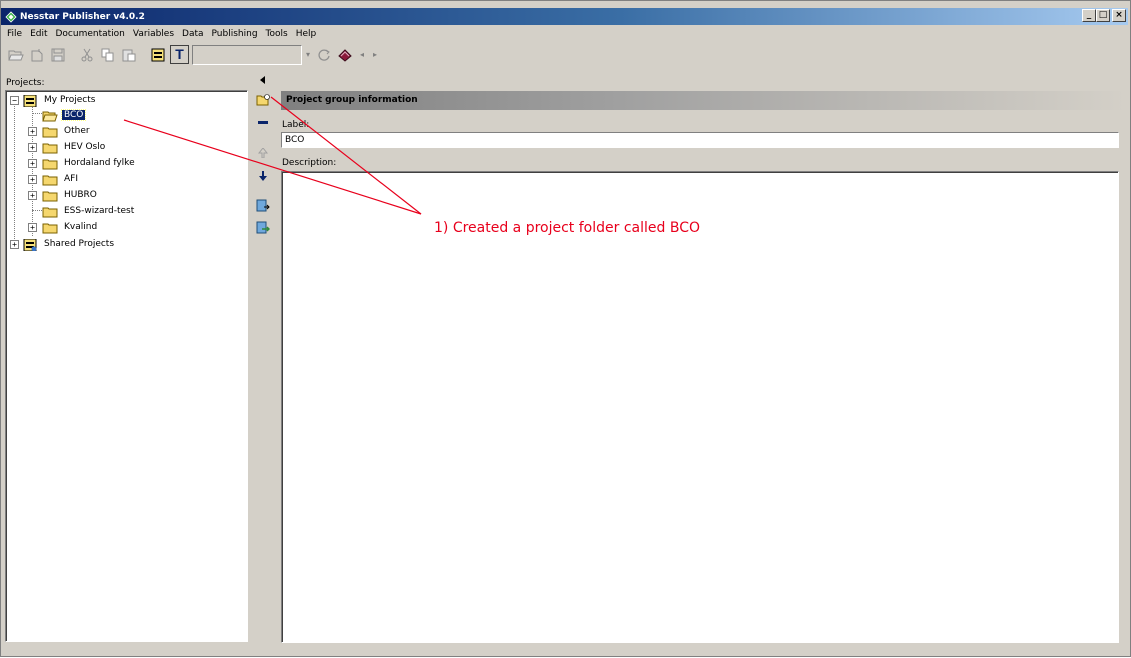 Image resolution: width=1131 pixels, height=658 pixels. I want to click on tree-item-label: HEV Oslo, so click(85, 147).